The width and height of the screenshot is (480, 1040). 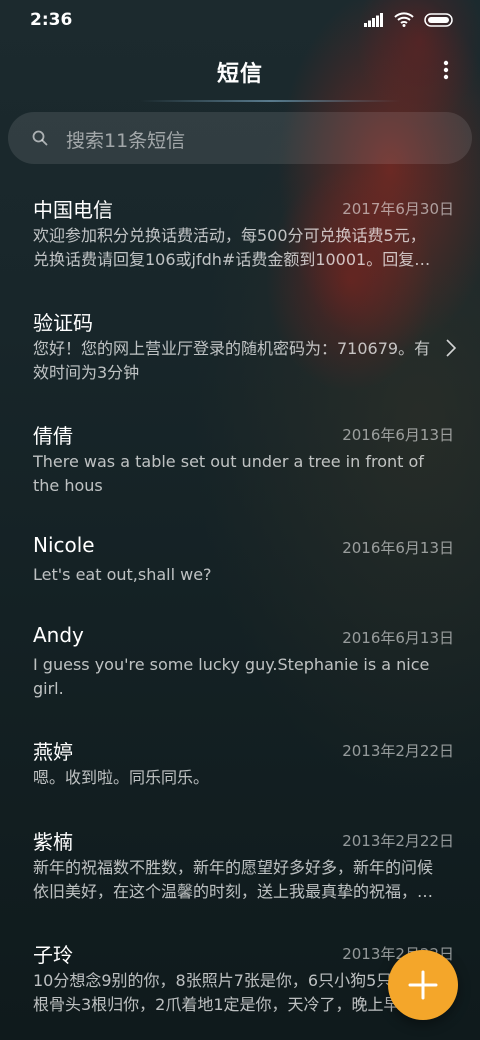 What do you see at coordinates (270, 101) in the screenshot?
I see `header-divider` at bounding box center [270, 101].